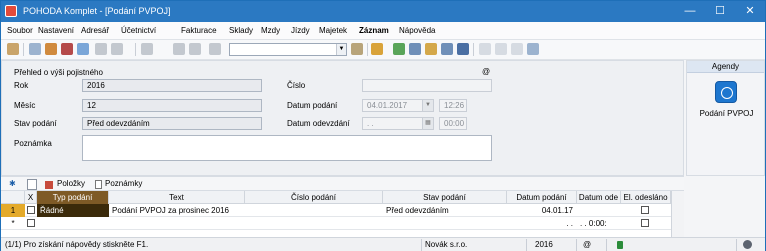 Image resolution: width=766 pixels, height=251 pixels. What do you see at coordinates (398, 123) in the screenshot?
I see `datum-odevzdani-field: . . ▦` at bounding box center [398, 123].